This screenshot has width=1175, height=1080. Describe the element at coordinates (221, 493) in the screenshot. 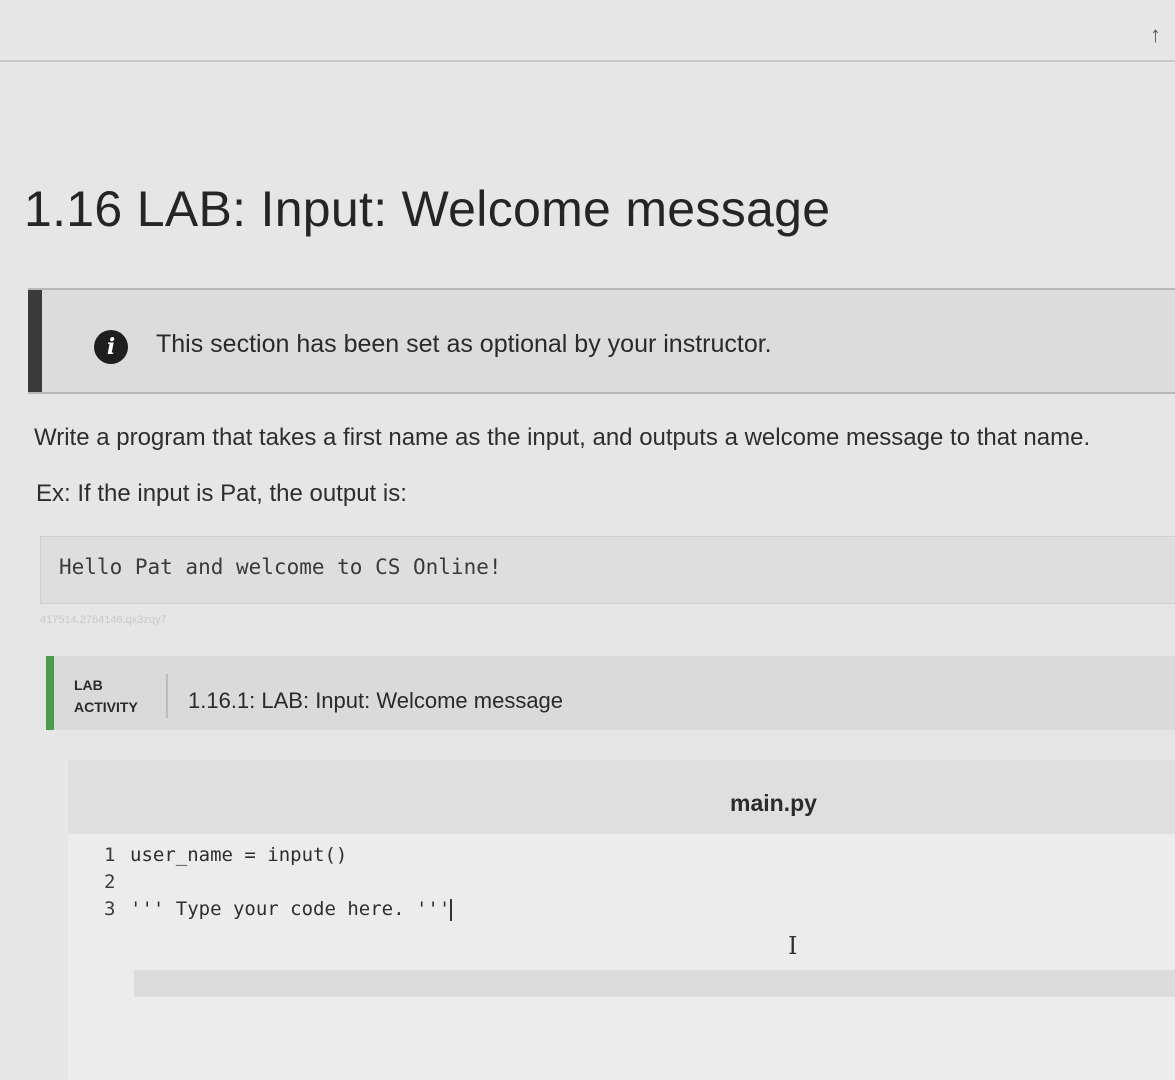

I see `example-intro: Ex: If the input is Pat, the output is:` at that location.